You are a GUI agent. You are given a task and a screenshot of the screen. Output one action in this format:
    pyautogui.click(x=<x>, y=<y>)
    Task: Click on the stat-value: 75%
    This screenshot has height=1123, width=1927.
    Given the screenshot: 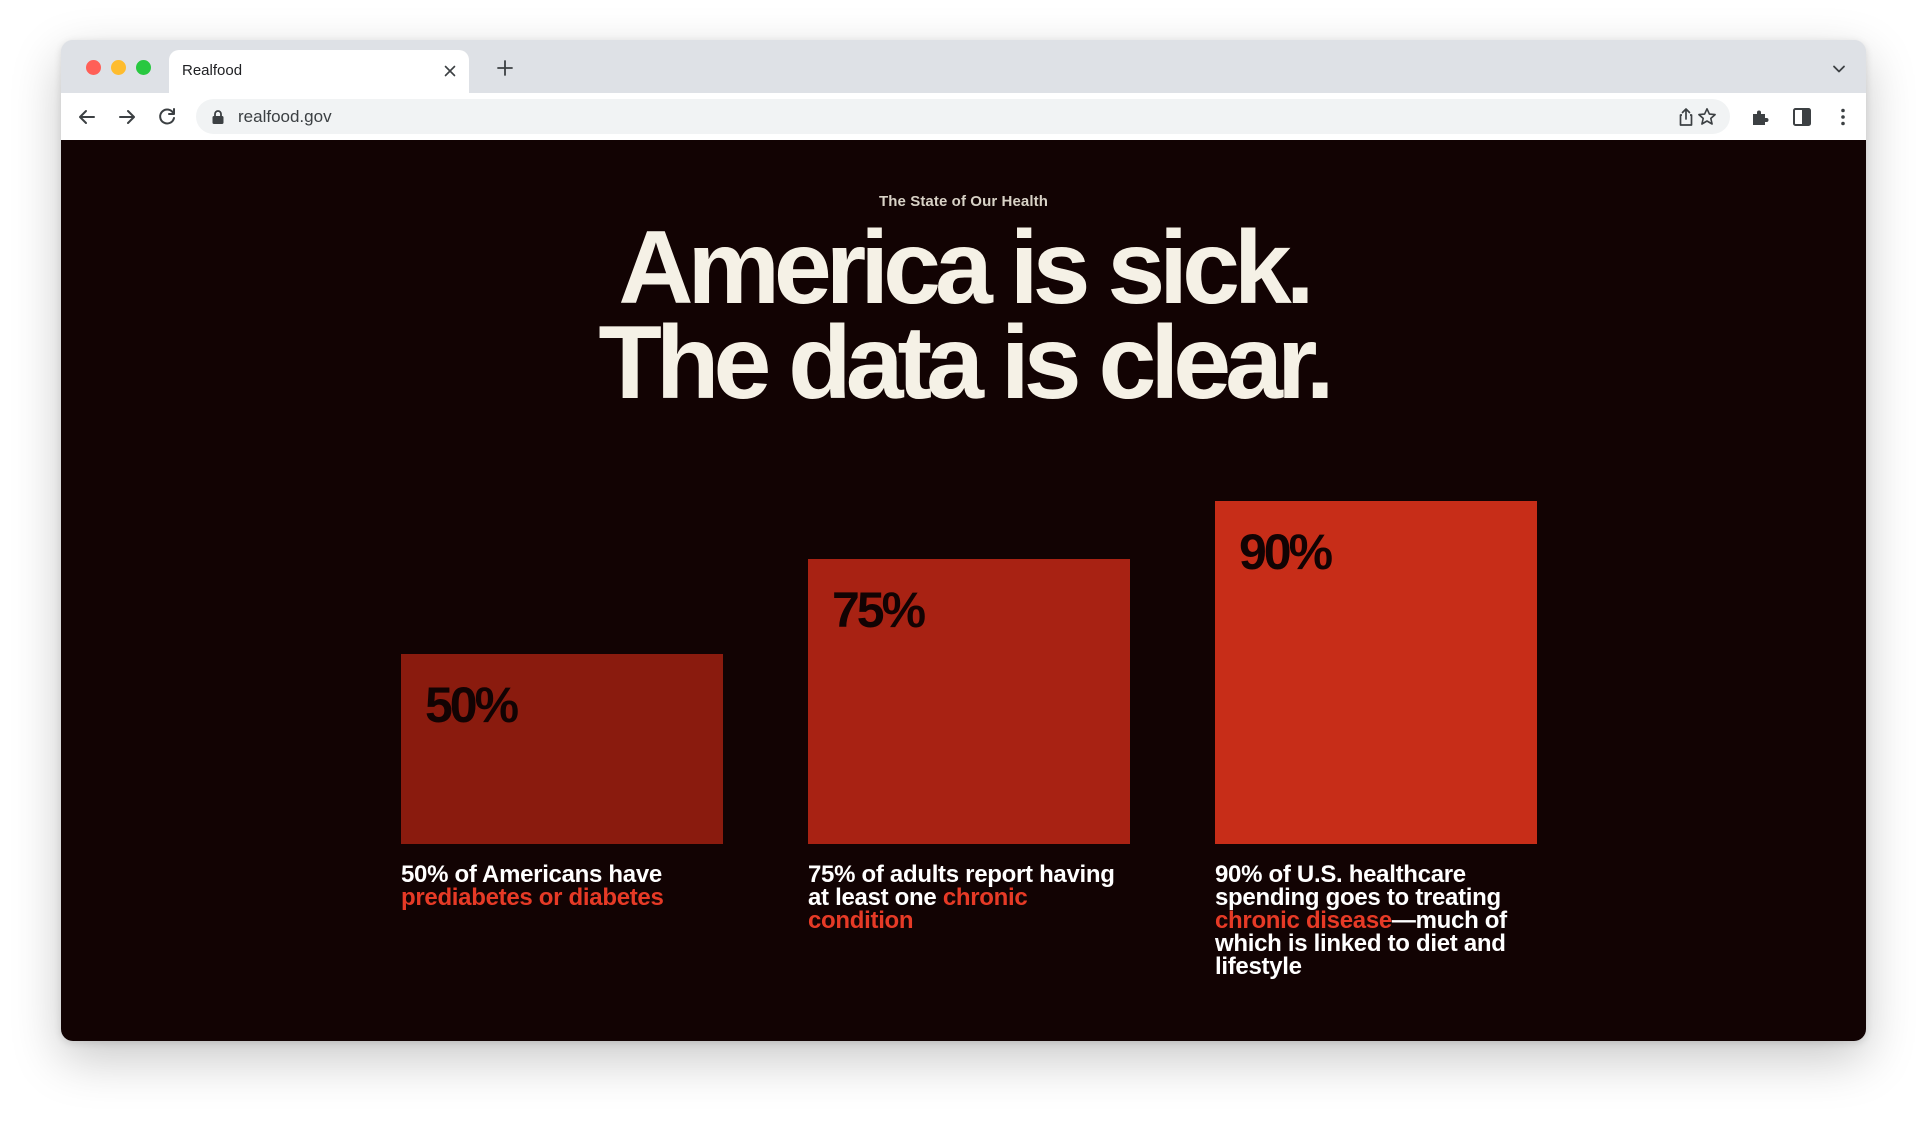 What is the action you would take?
    pyautogui.click(x=879, y=610)
    